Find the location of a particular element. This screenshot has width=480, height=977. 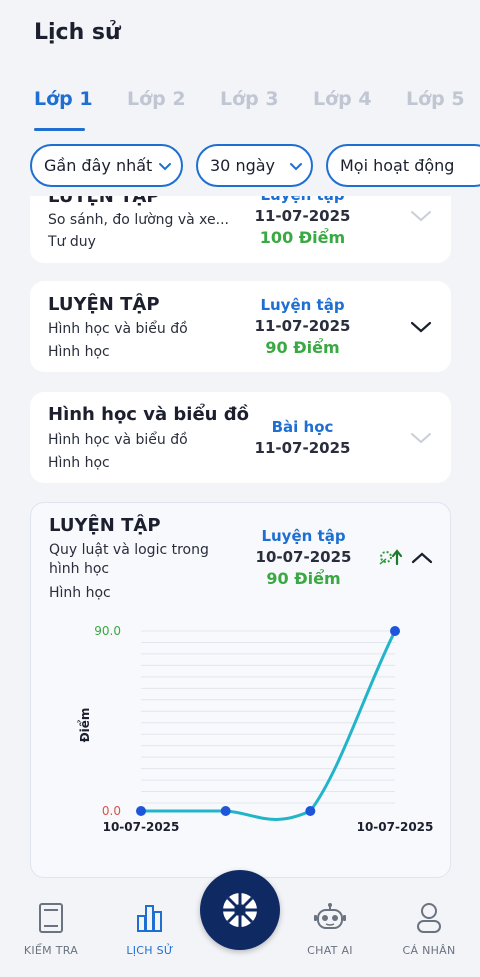

activity-filter-dropdown: Mọi hoạt động is located at coordinates (403, 165).